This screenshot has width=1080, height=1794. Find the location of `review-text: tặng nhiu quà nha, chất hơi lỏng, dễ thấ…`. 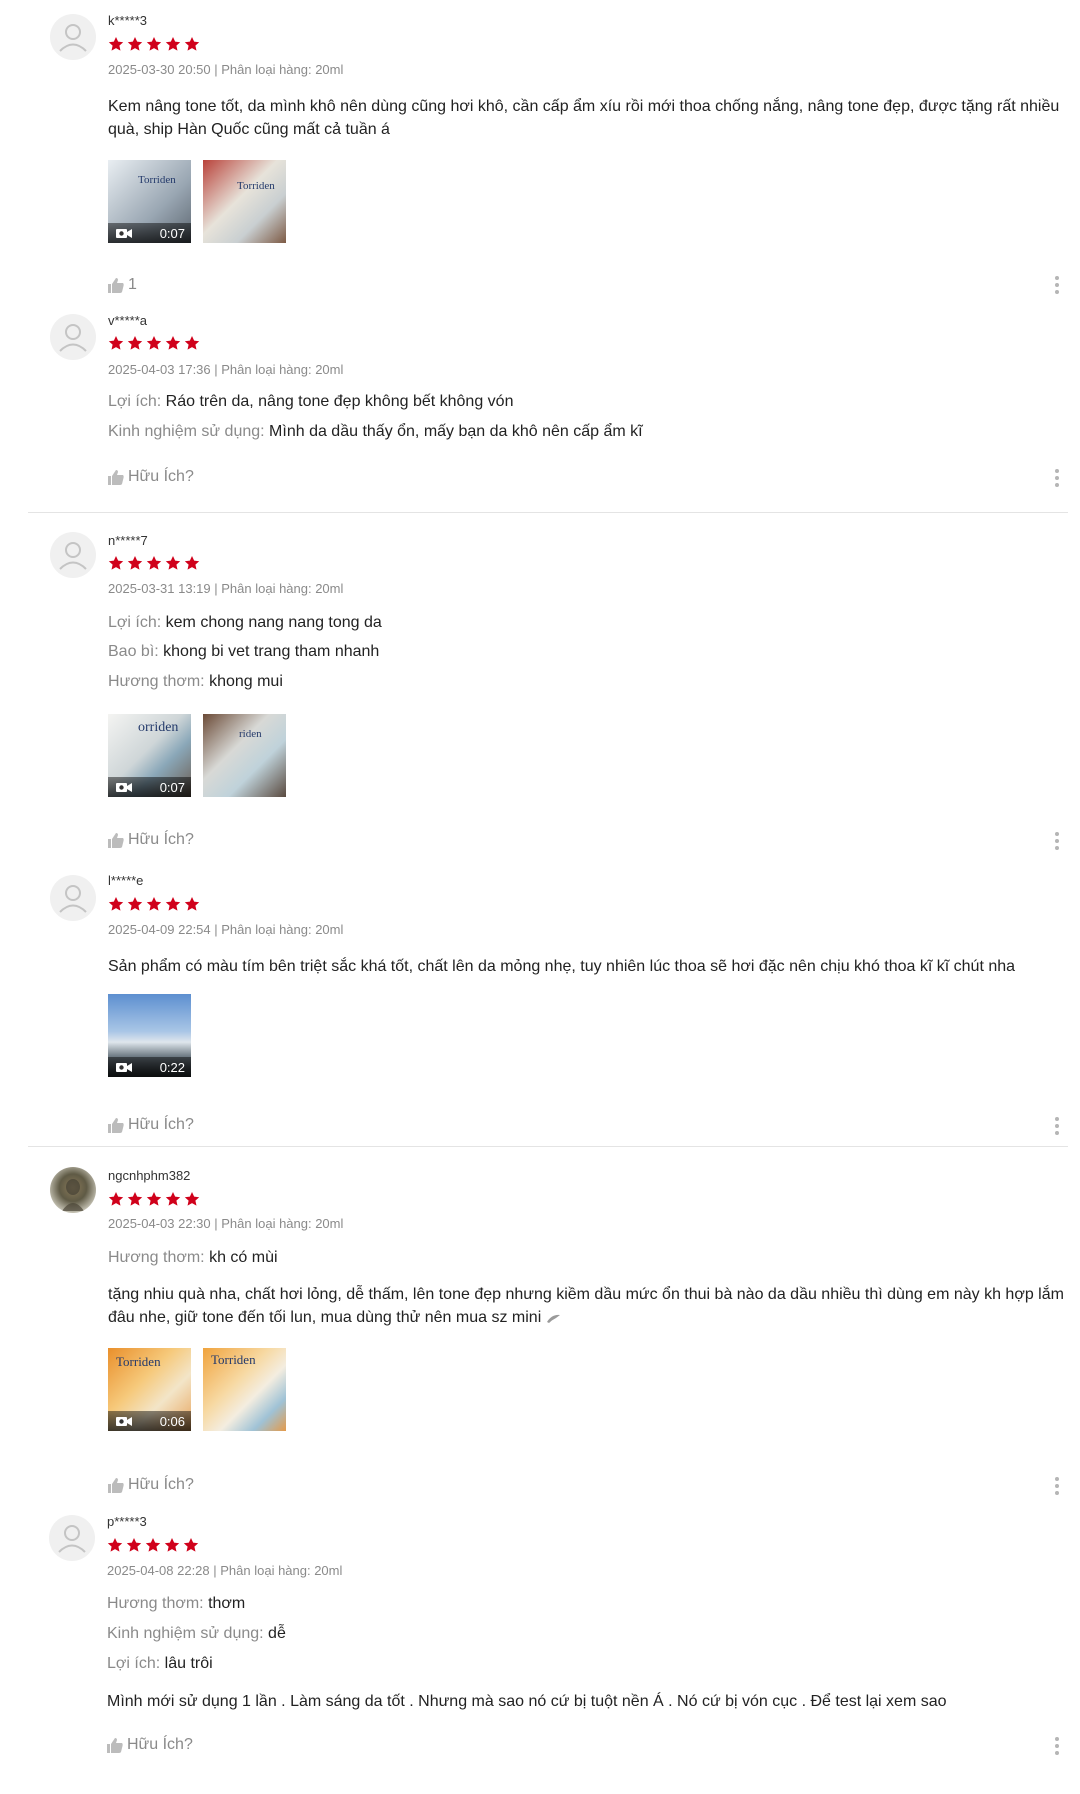

review-text: tặng nhiu quà nha, chất hơi lỏng, dễ thấ… is located at coordinates (586, 1306).